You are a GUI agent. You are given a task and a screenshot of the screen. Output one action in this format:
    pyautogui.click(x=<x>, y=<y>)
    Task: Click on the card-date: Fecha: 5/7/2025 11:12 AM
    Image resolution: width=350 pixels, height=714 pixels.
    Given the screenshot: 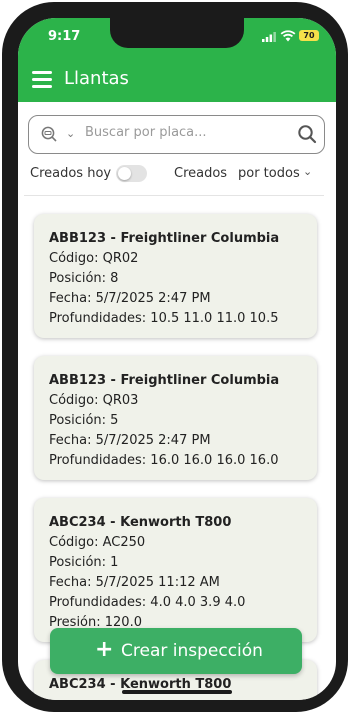 What is the action you would take?
    pyautogui.click(x=134, y=582)
    